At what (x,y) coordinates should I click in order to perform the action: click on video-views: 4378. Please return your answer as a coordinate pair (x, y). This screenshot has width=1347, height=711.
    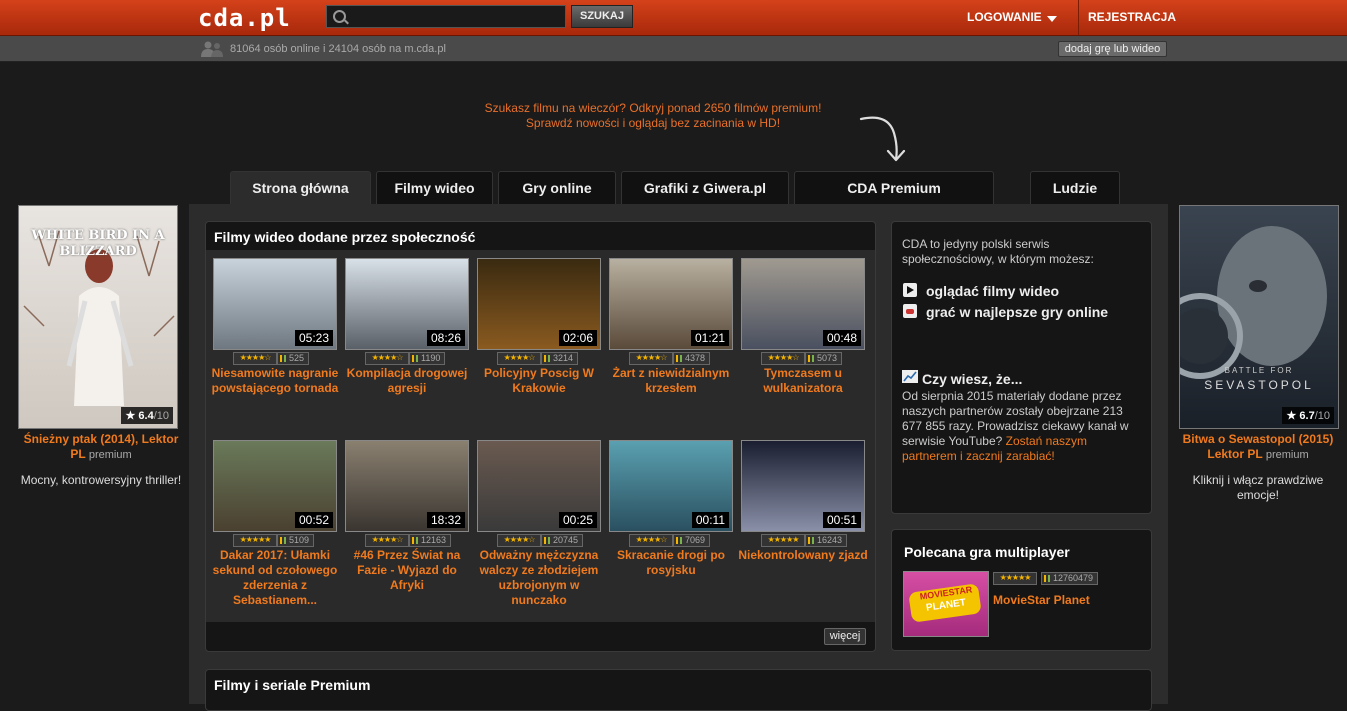
    Looking at the image, I should click on (692, 358).